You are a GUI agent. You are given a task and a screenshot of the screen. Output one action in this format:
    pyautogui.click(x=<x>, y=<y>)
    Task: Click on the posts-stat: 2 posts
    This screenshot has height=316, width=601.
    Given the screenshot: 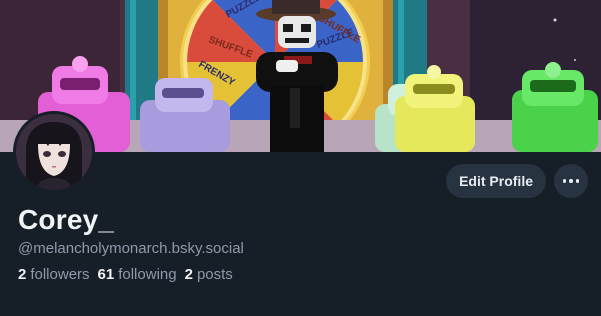 What is the action you would take?
    pyautogui.click(x=209, y=274)
    